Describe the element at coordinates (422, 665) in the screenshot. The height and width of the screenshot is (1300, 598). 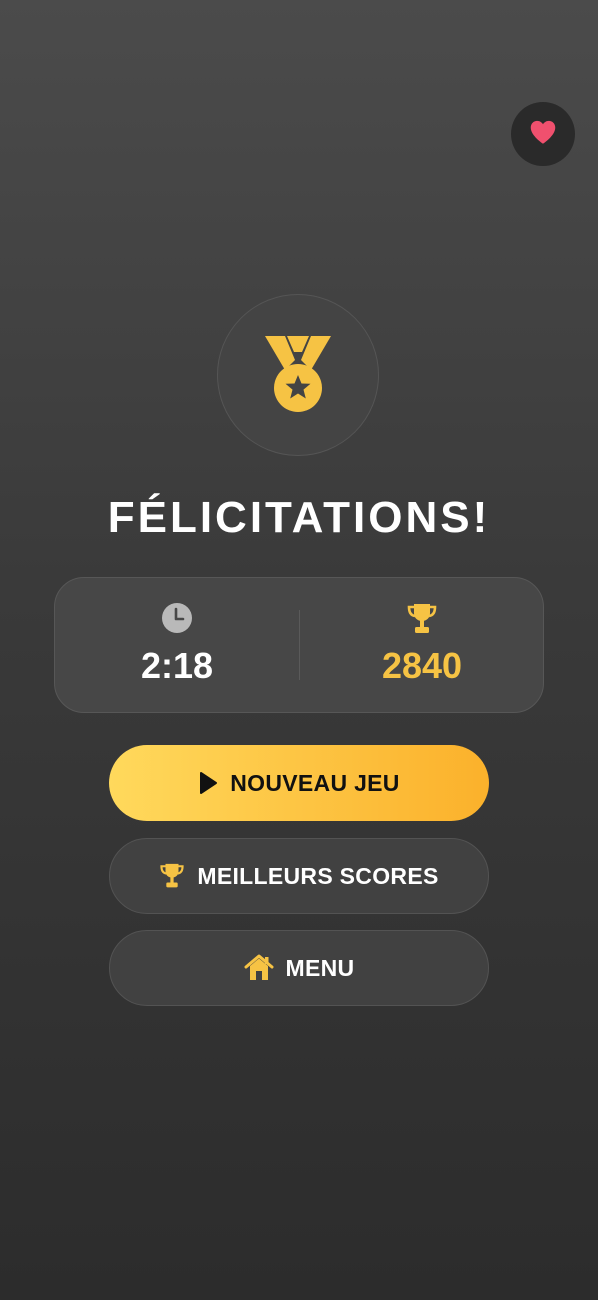
I see `score-value: 2840` at that location.